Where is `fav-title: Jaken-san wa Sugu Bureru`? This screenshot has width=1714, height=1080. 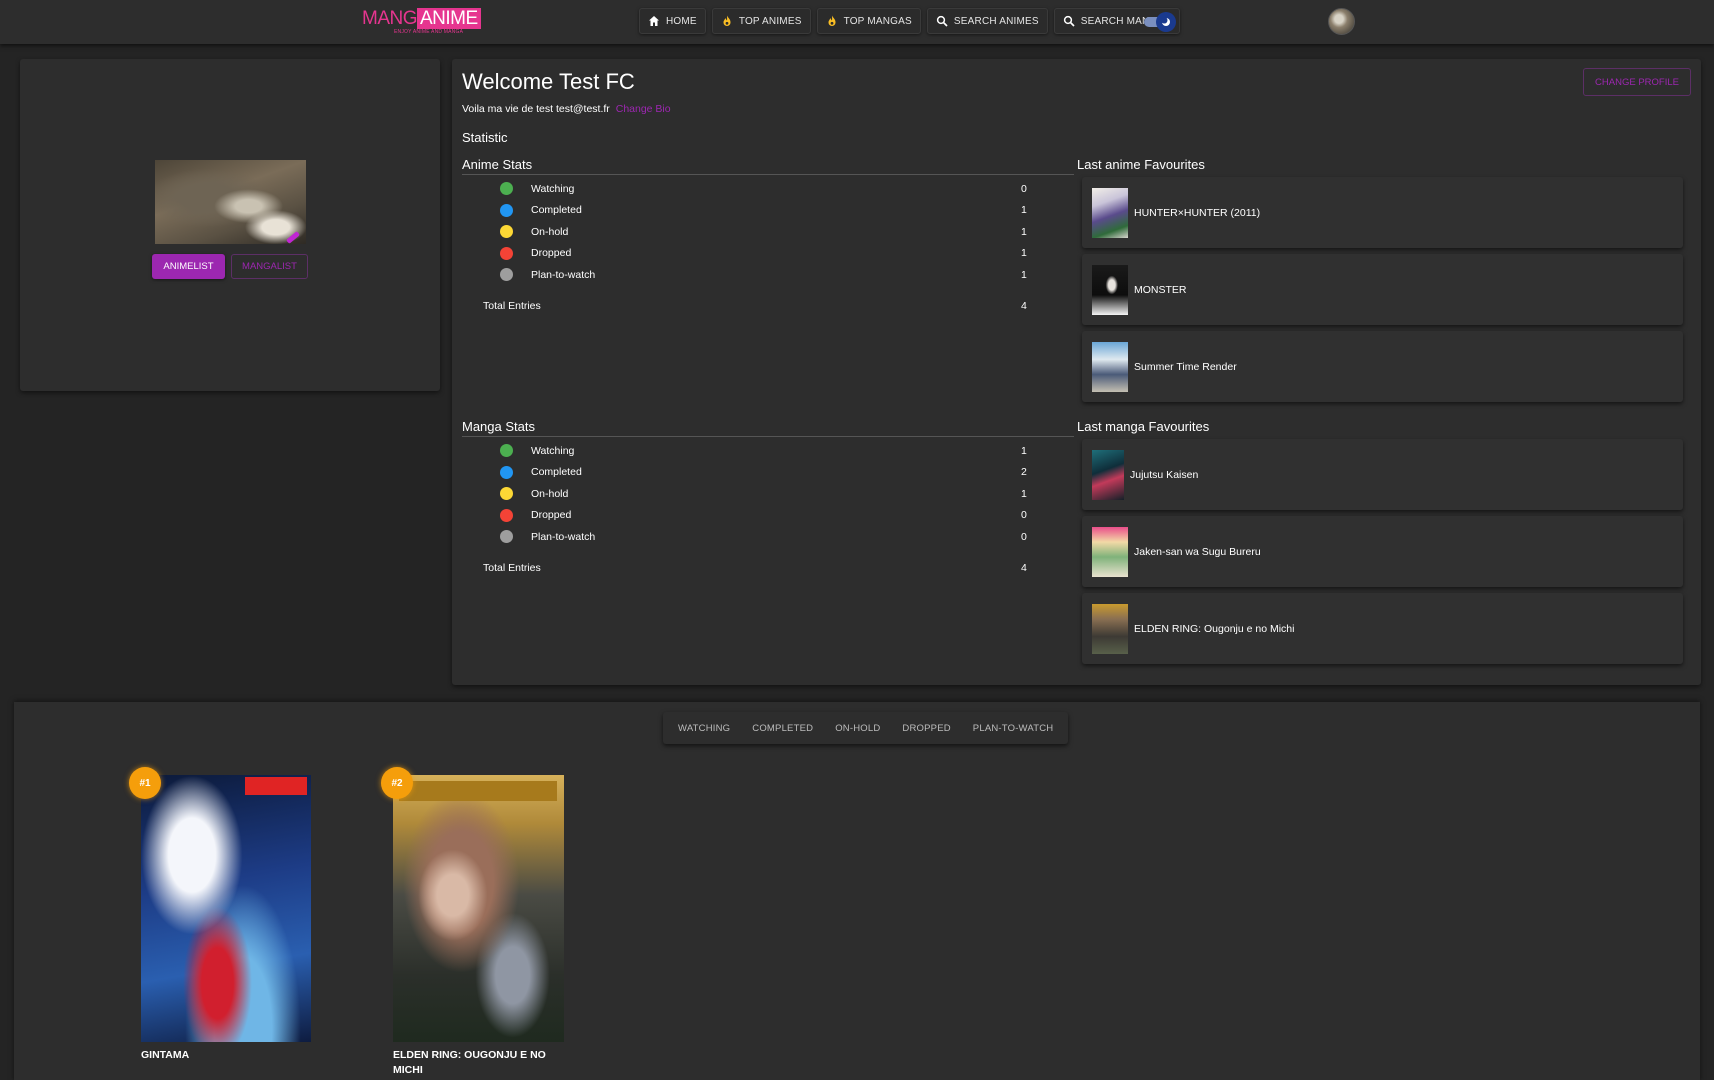 fav-title: Jaken-san wa Sugu Bureru is located at coordinates (1197, 551).